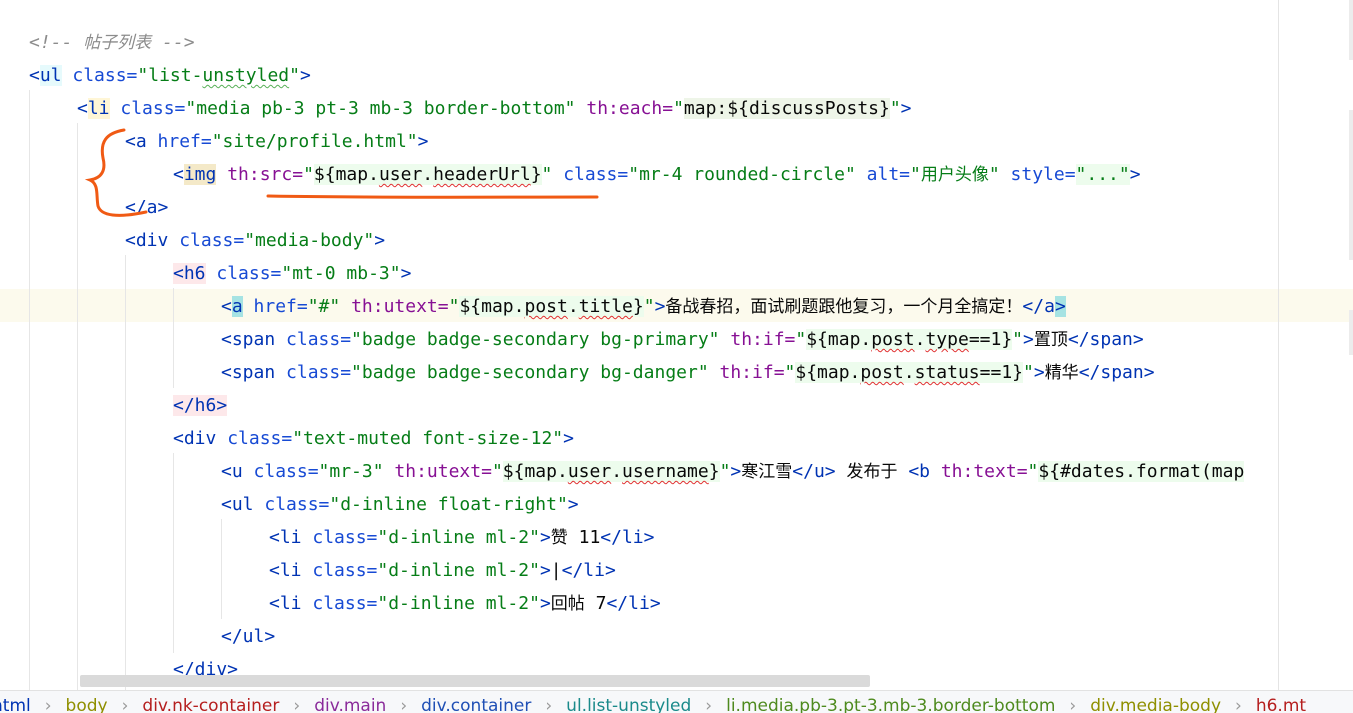  I want to click on breadcrumb-item: body, so click(87, 702).